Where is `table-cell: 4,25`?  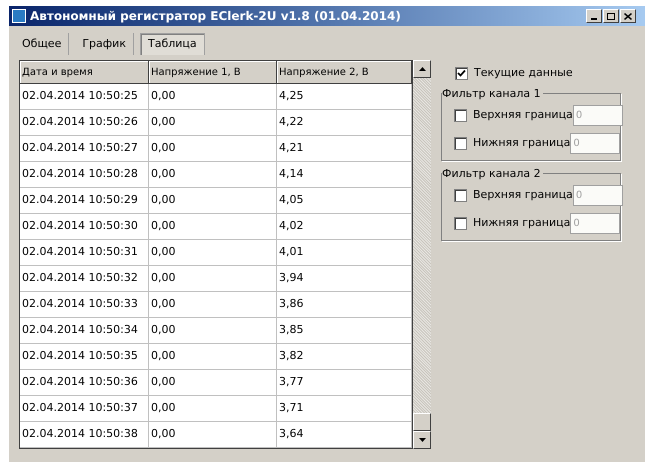 table-cell: 4,25 is located at coordinates (344, 97).